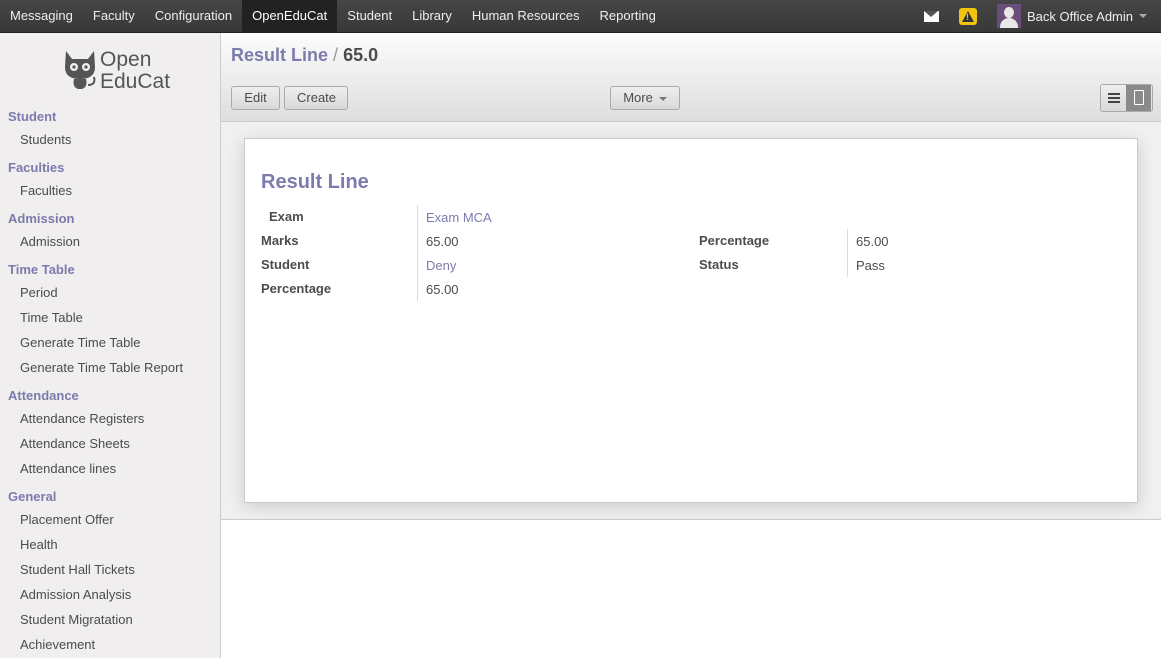 The height and width of the screenshot is (658, 1161). I want to click on sidebar-section-attendance: Attendance, so click(43, 395).